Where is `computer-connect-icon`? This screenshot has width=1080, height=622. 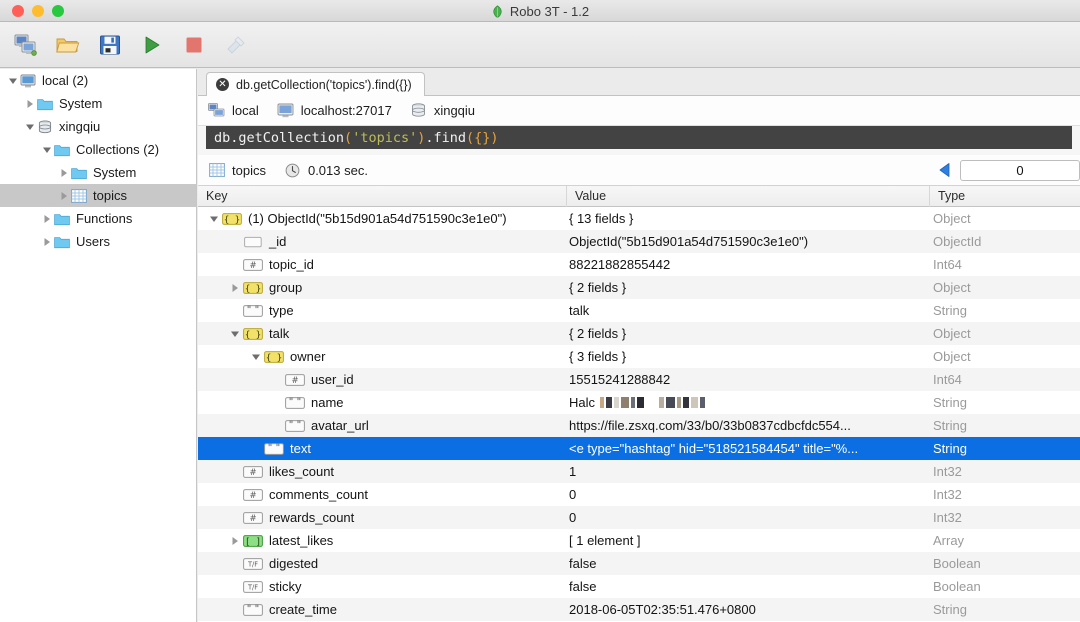 computer-connect-icon is located at coordinates (26, 45).